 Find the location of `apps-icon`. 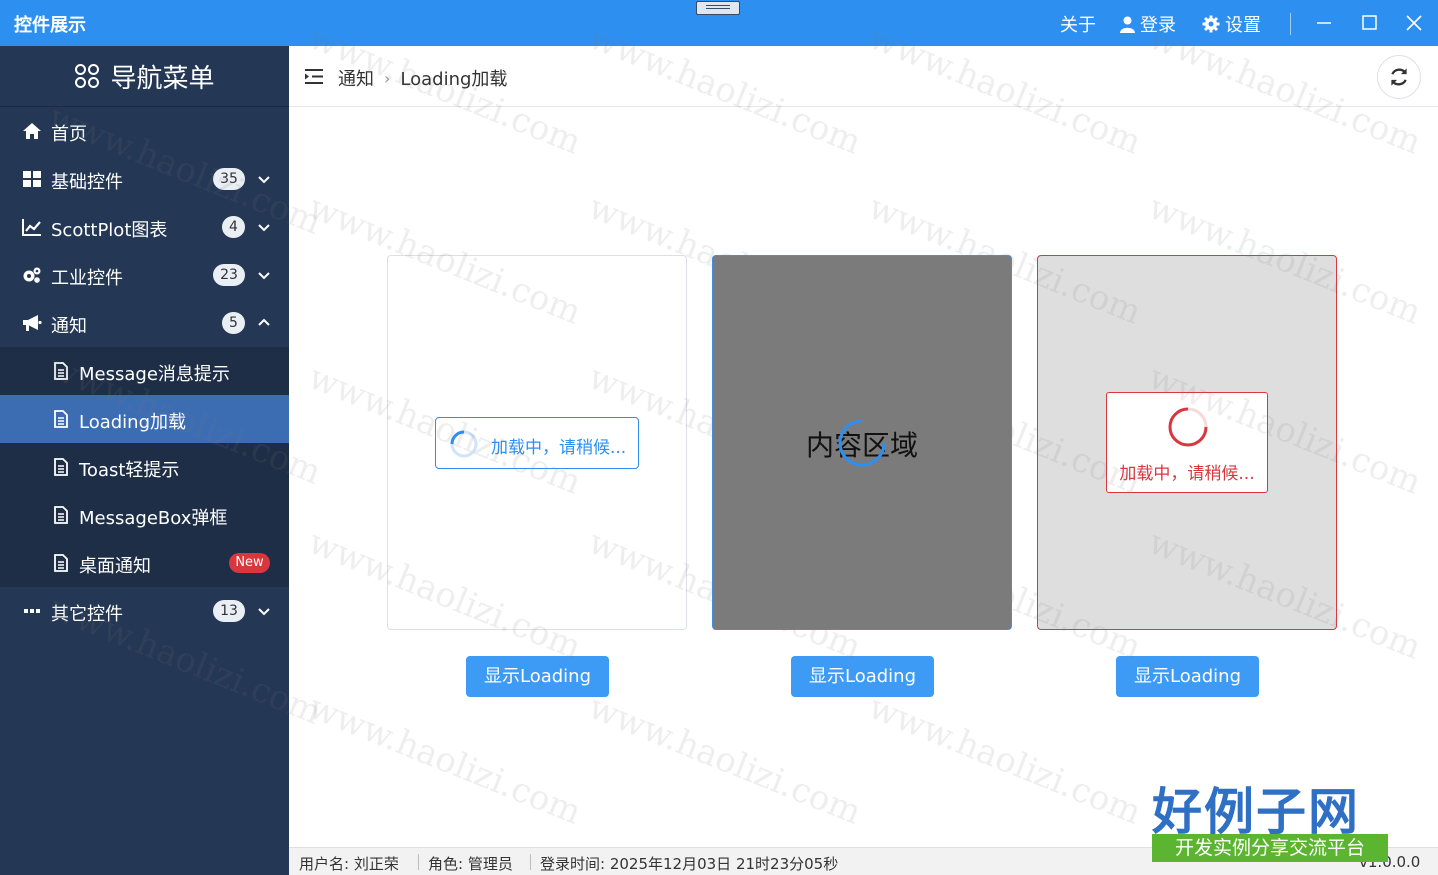

apps-icon is located at coordinates (87, 76).